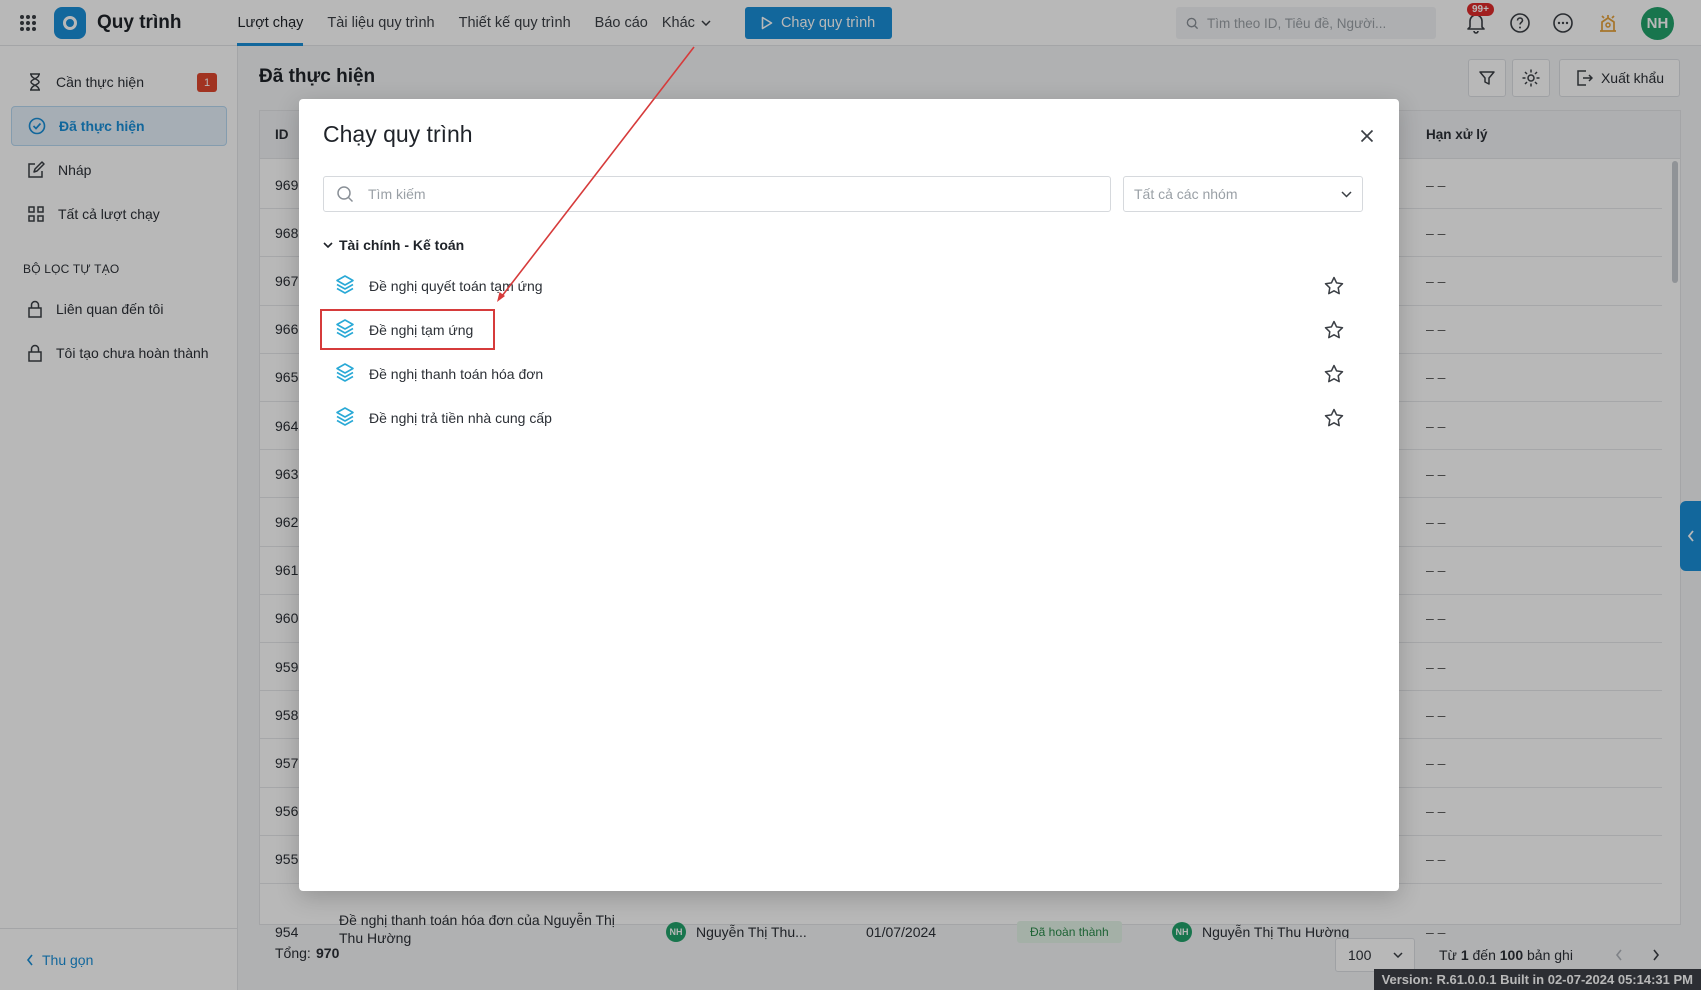  Describe the element at coordinates (848, 286) in the screenshot. I see `process-item: Đề nghị quyết toán tạm ứng` at that location.